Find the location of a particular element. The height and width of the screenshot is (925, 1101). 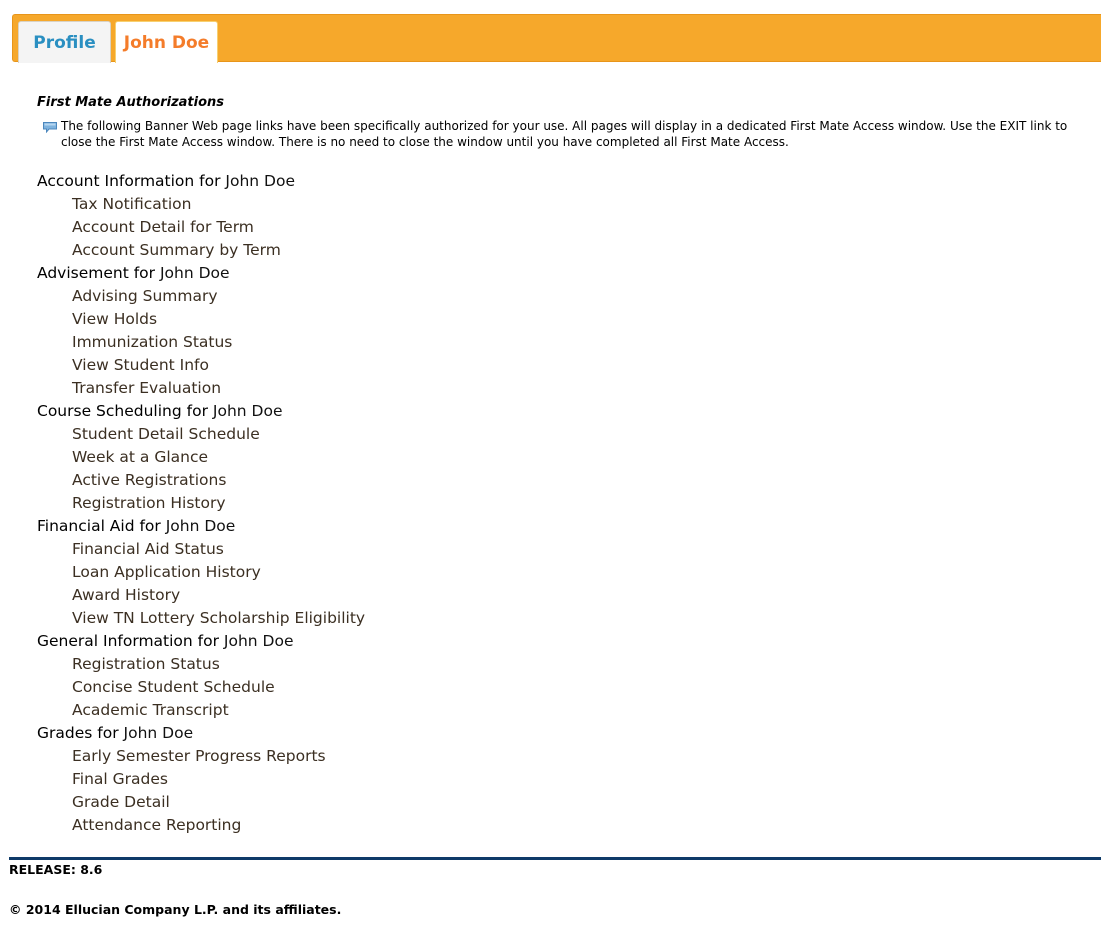

menu-link: Immunization Status is located at coordinates (201, 342).